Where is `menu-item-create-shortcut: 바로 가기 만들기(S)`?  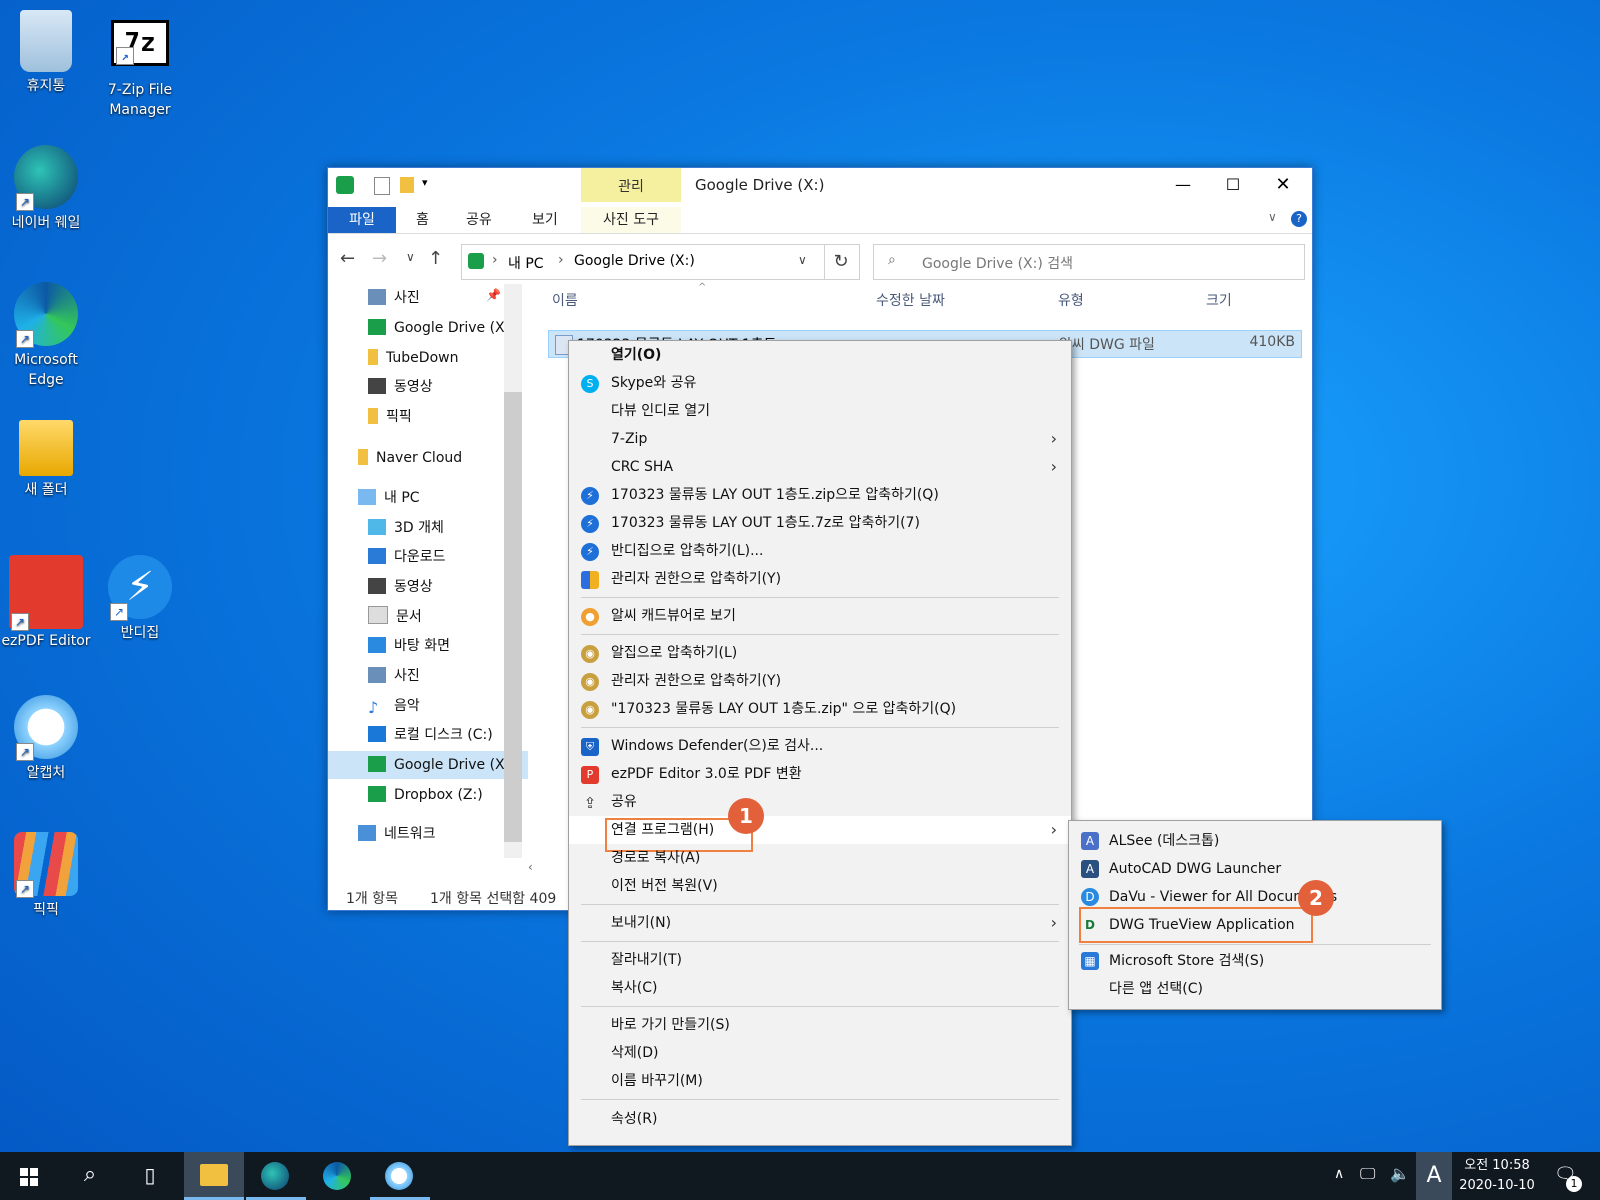 menu-item-create-shortcut: 바로 가기 만들기(S) is located at coordinates (820, 1025).